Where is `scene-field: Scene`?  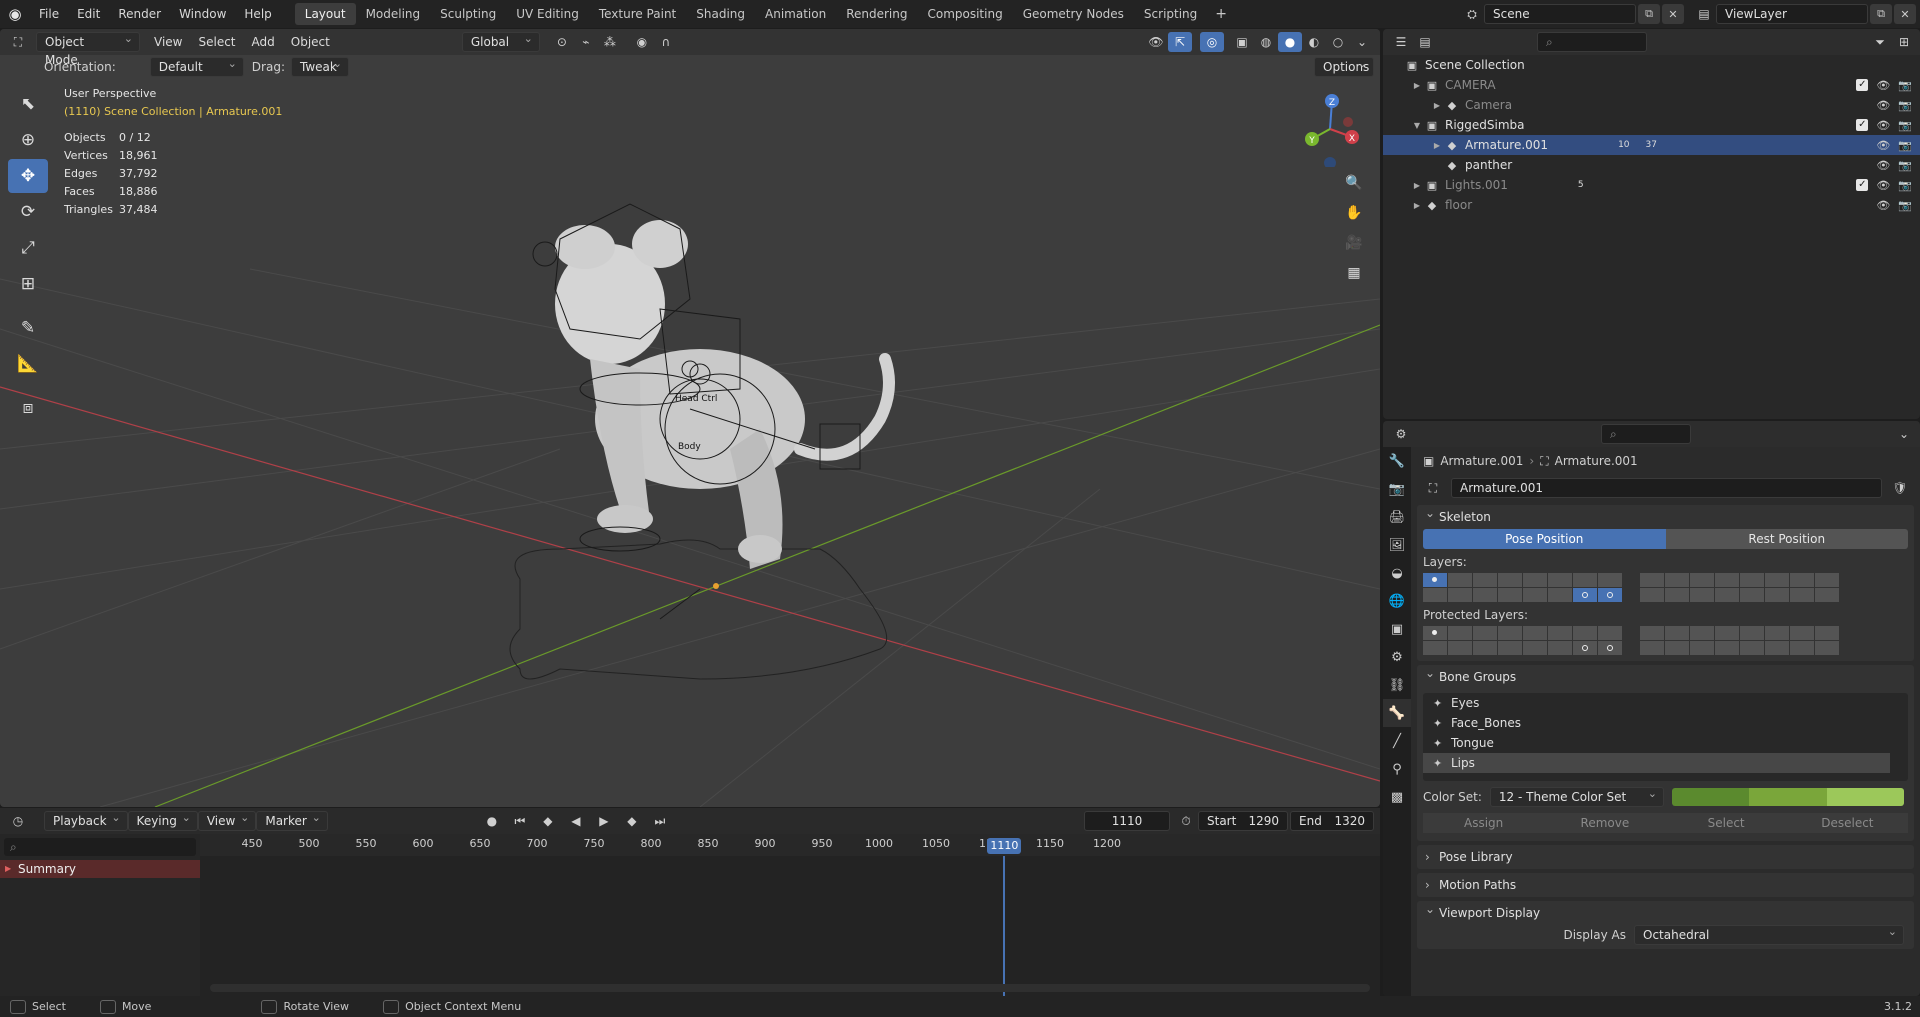
scene-field: Scene is located at coordinates (1560, 14).